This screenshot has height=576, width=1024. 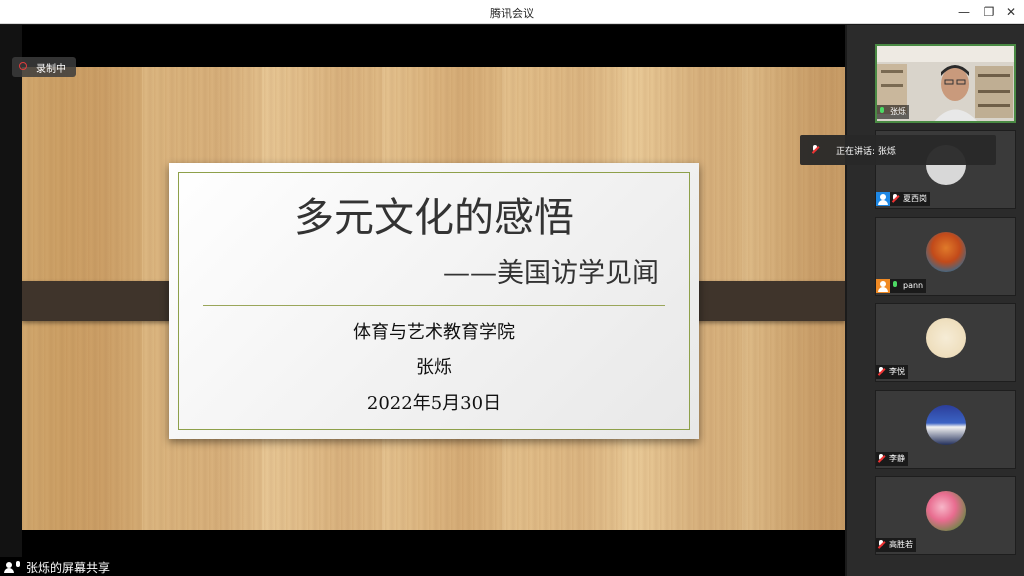 What do you see at coordinates (989, 12) in the screenshot?
I see `restore-icon: ❐` at bounding box center [989, 12].